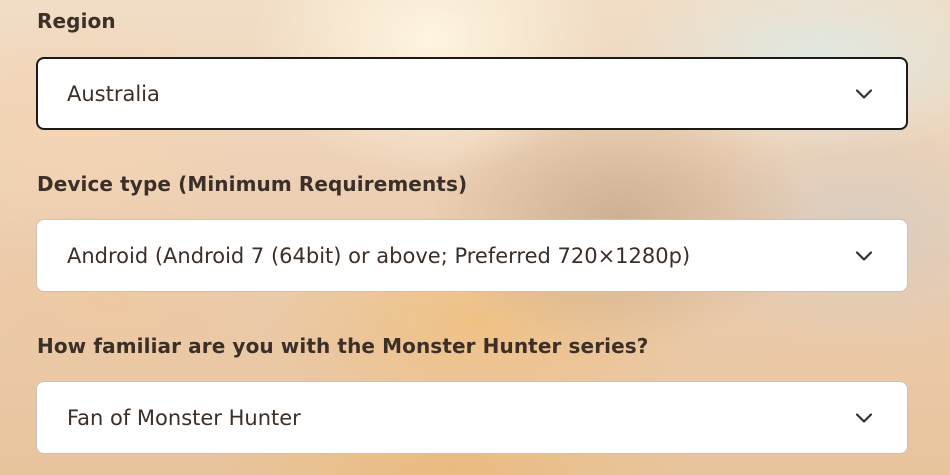 The image size is (950, 475). What do you see at coordinates (252, 184) in the screenshot?
I see `device-type-label: Device type (Minimum Requirements)` at bounding box center [252, 184].